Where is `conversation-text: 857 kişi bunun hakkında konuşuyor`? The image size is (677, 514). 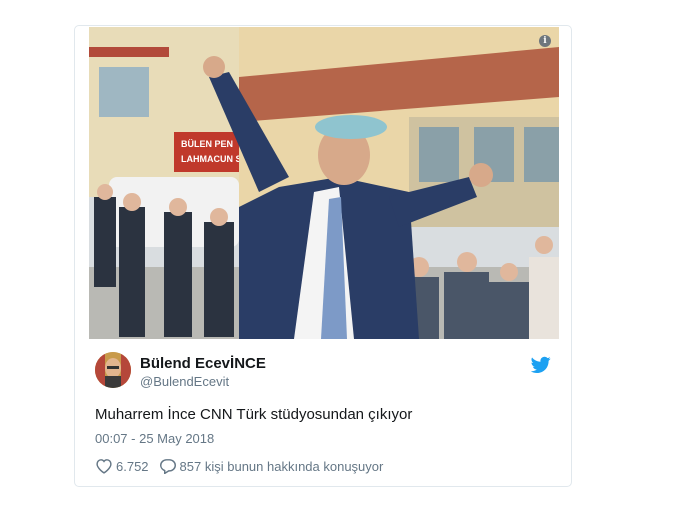 conversation-text: 857 kişi bunun hakkında konuşuyor is located at coordinates (281, 466).